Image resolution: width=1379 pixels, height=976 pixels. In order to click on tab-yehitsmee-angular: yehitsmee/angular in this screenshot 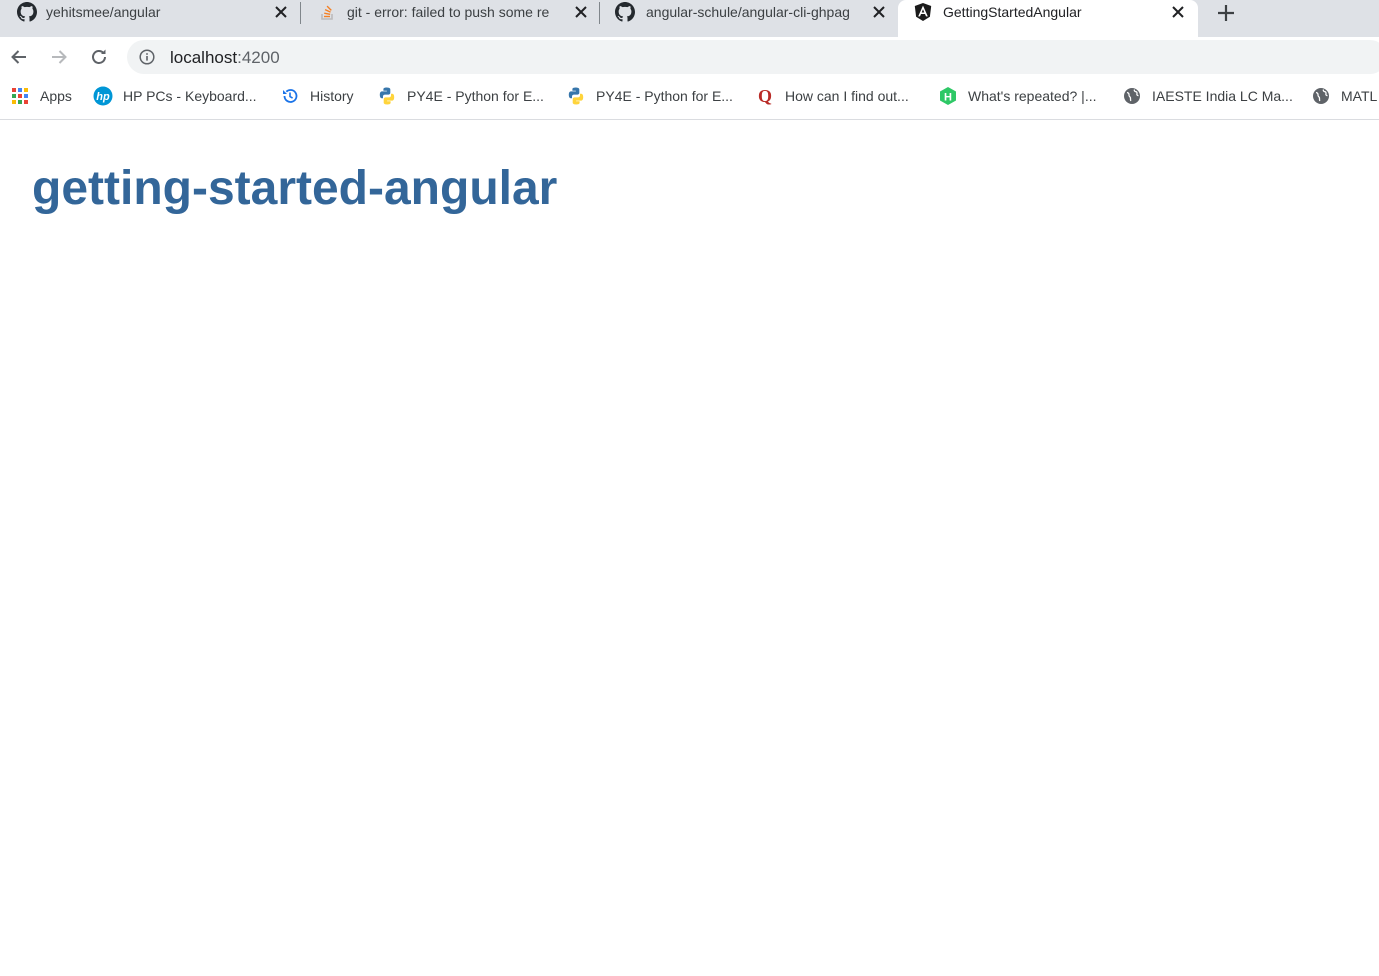, I will do `click(150, 18)`.